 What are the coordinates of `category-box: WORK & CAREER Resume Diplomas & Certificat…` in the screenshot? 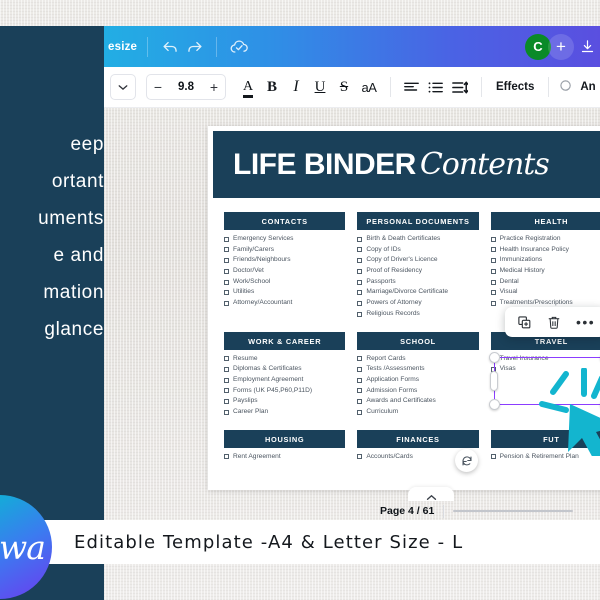 It's located at (285, 375).